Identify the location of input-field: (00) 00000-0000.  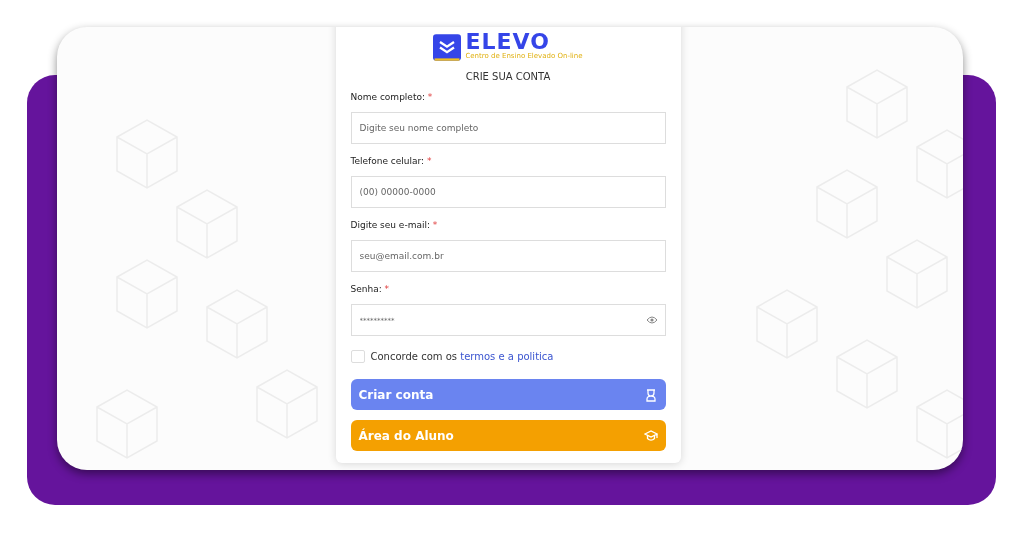
(508, 192).